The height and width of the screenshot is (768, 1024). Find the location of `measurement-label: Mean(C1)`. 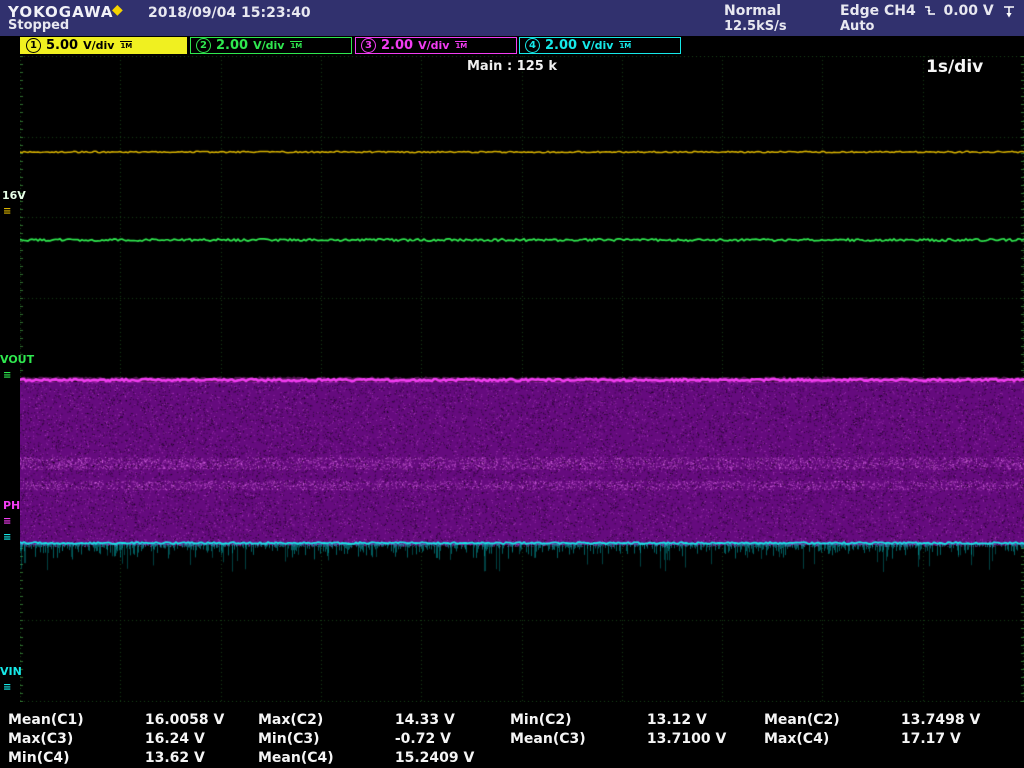

measurement-label: Mean(C1) is located at coordinates (46, 720).